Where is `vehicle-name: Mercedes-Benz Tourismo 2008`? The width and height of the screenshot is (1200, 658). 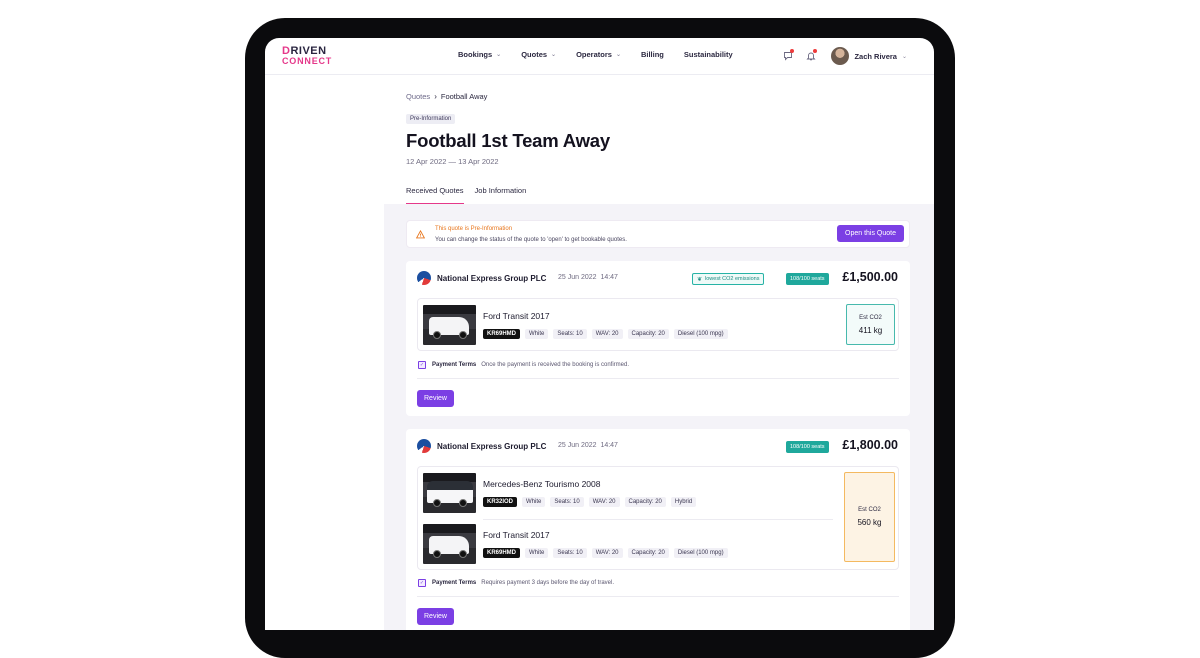
vehicle-name: Mercedes-Benz Tourismo 2008 is located at coordinates (542, 484).